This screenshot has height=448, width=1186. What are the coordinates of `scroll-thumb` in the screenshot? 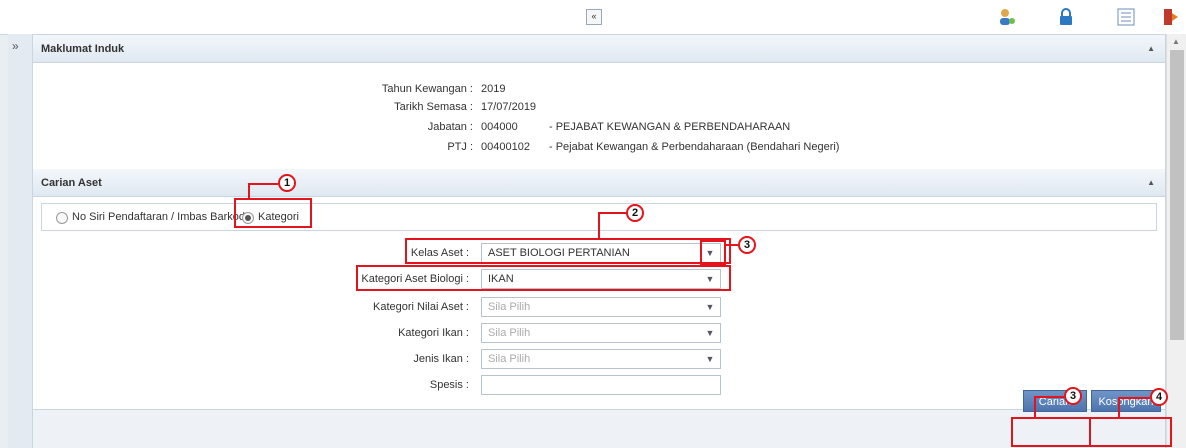 It's located at (1177, 195).